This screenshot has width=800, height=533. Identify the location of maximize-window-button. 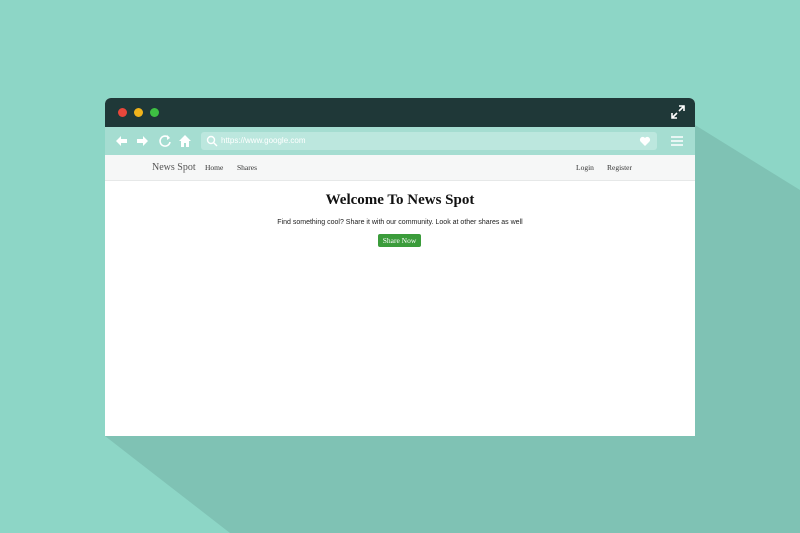
(154, 112).